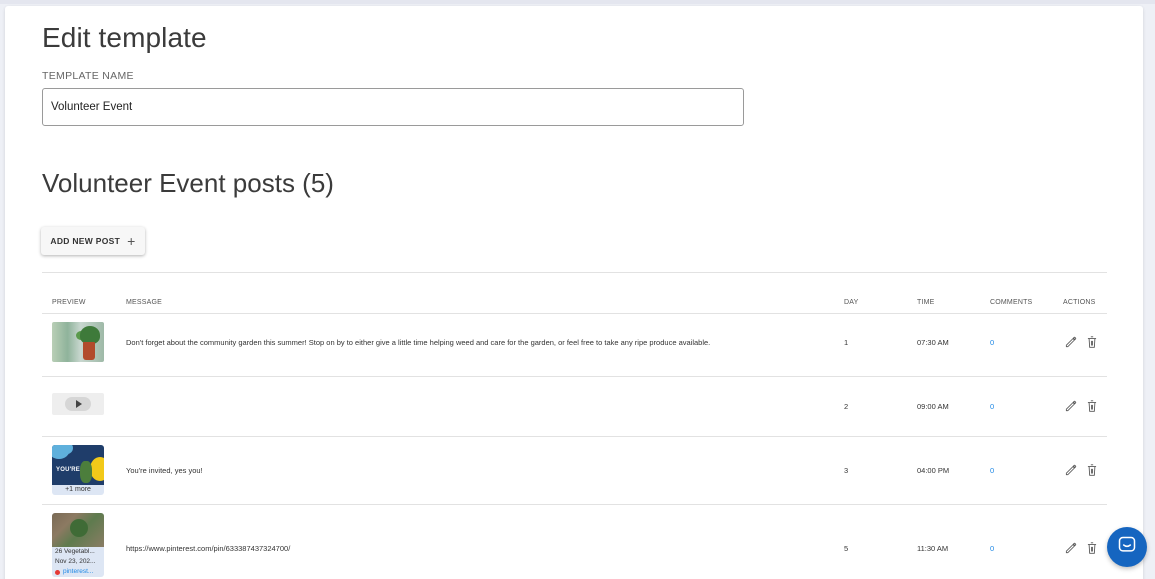  I want to click on header-day: DAY, so click(851, 302).